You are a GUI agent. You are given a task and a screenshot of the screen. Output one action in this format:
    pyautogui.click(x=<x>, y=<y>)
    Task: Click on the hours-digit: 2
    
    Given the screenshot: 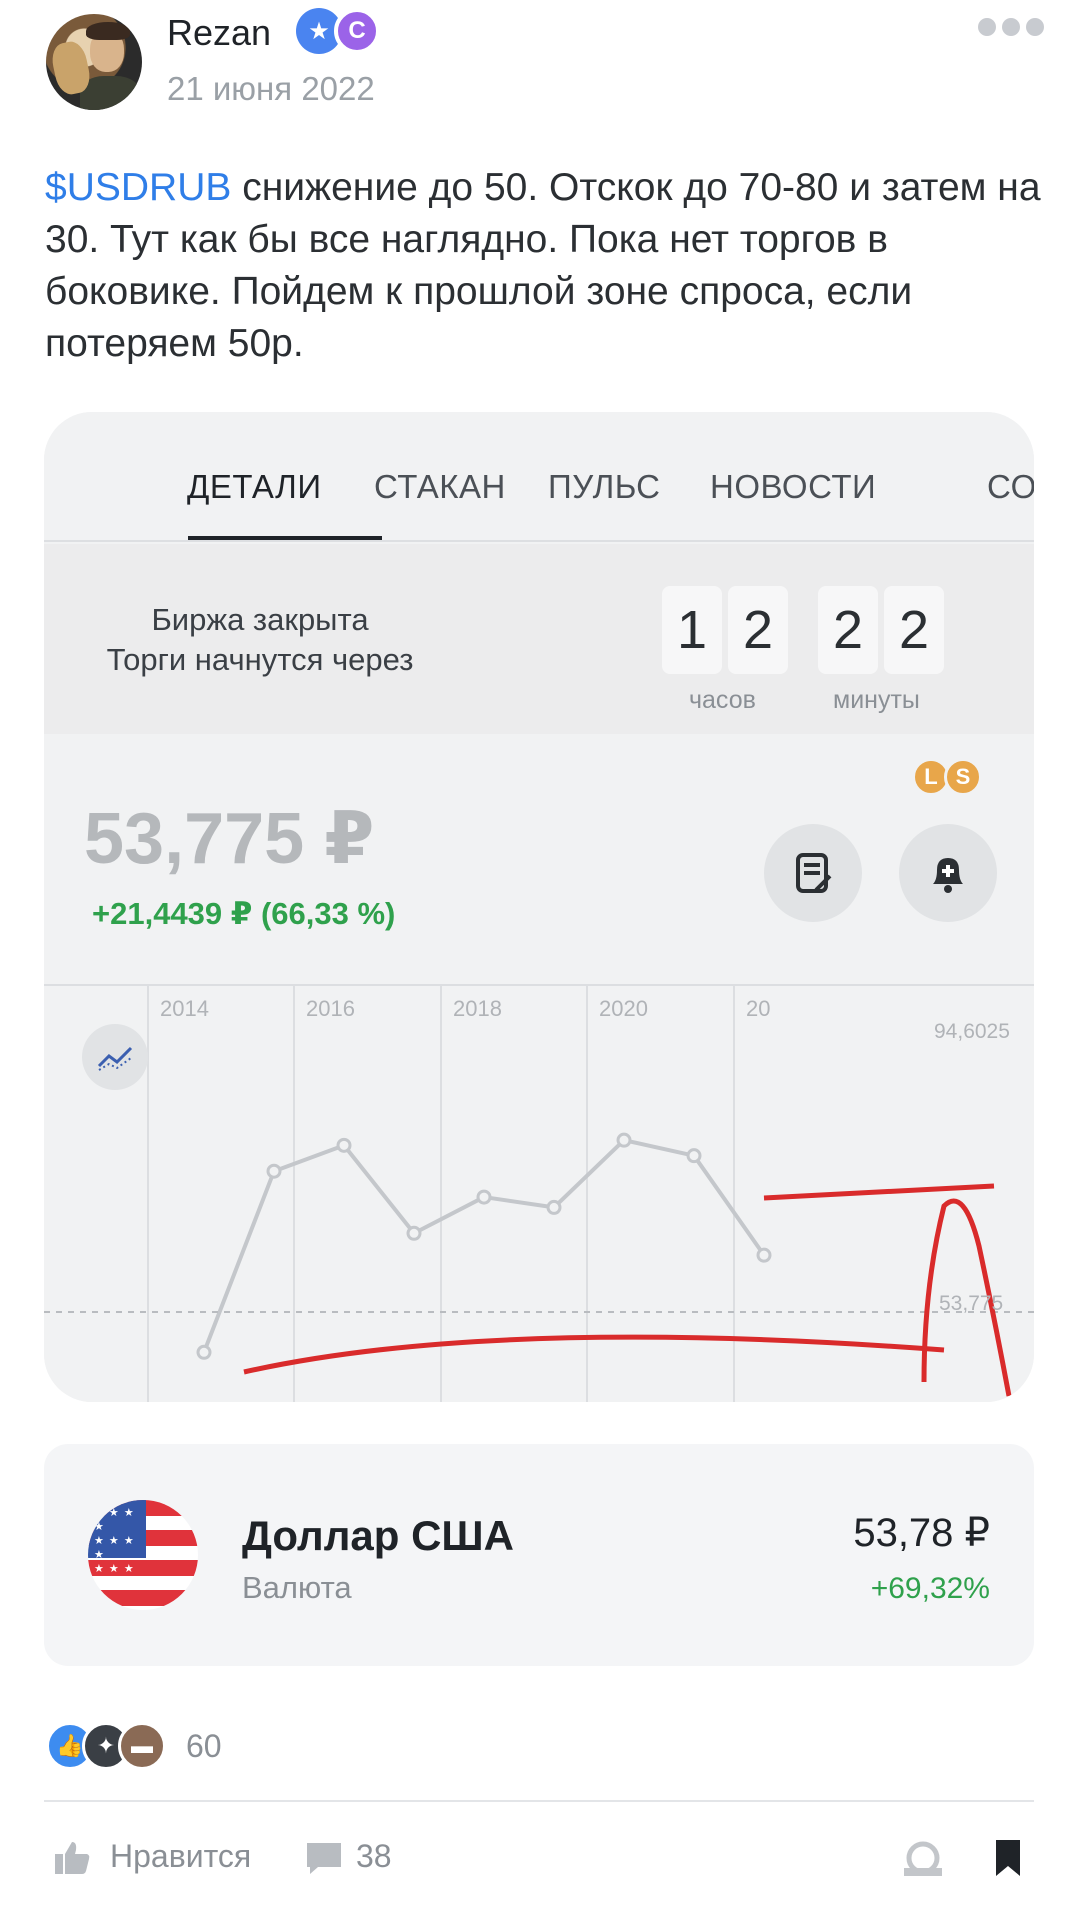 What is the action you would take?
    pyautogui.click(x=758, y=630)
    